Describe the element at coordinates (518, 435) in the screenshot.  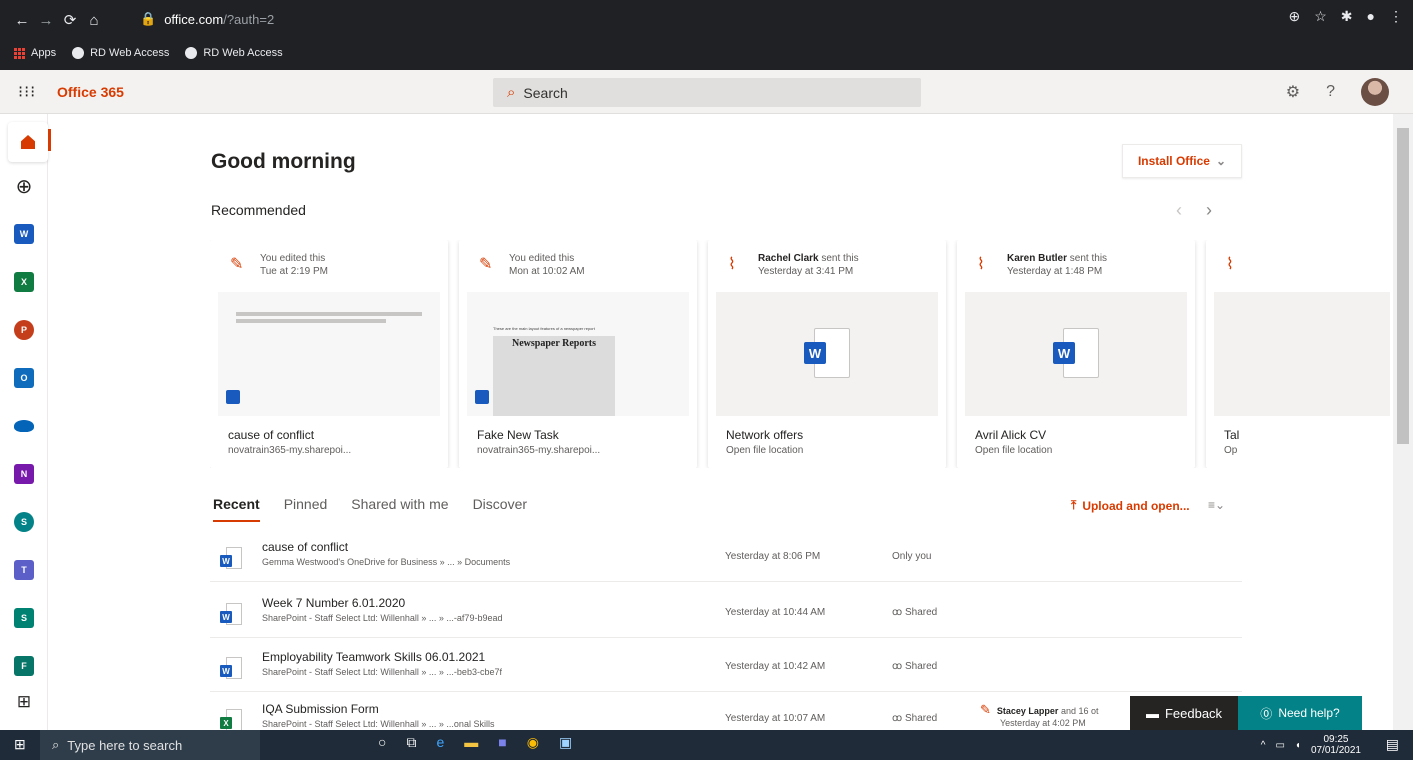
I see `card-title: Fake New Task` at that location.